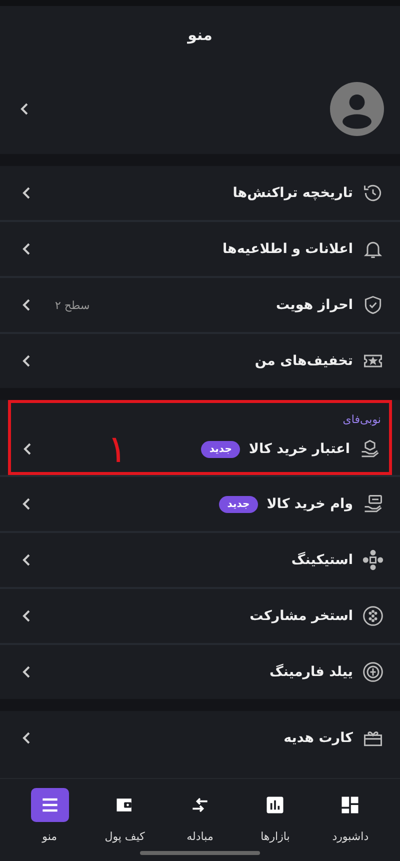 The image size is (400, 861). I want to click on dashboard-icon, so click(350, 805).